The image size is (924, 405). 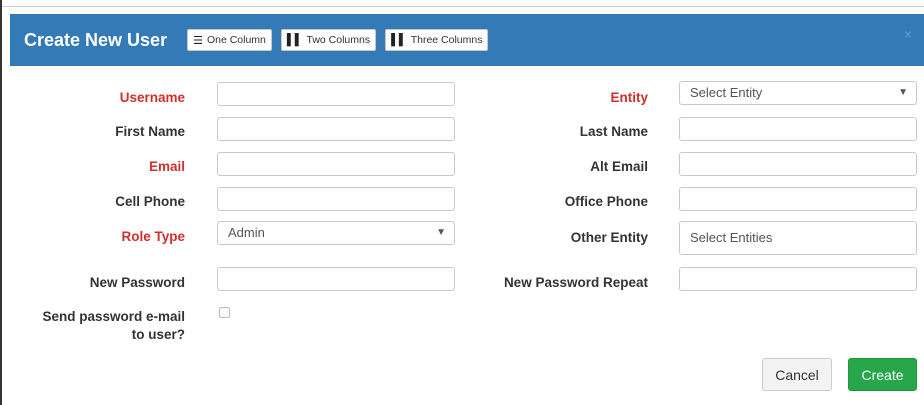 What do you see at coordinates (336, 199) in the screenshot?
I see `cell-phone-input` at bounding box center [336, 199].